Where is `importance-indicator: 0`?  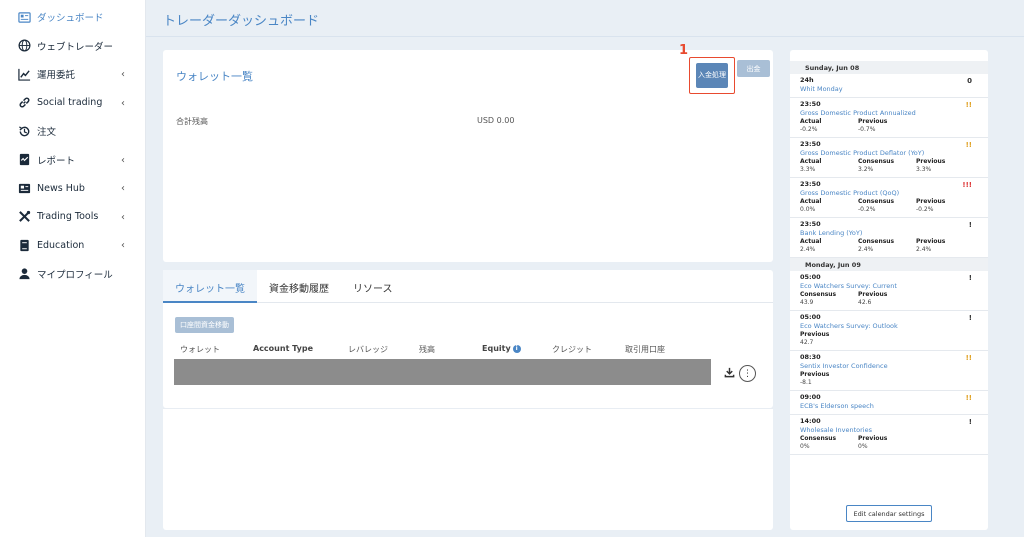
importance-indicator: 0 is located at coordinates (969, 81).